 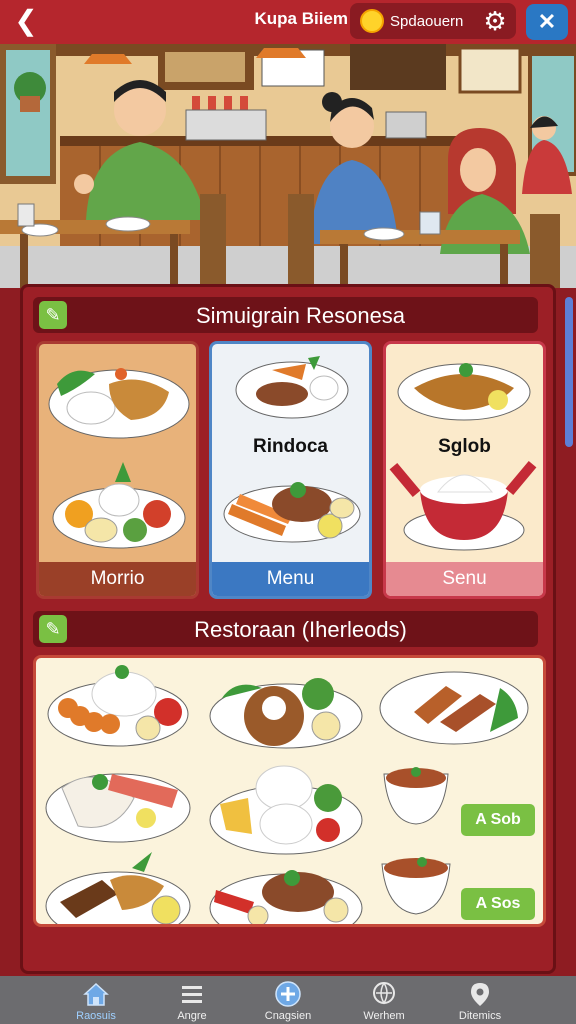 What do you see at coordinates (192, 994) in the screenshot?
I see `menu-icon` at bounding box center [192, 994].